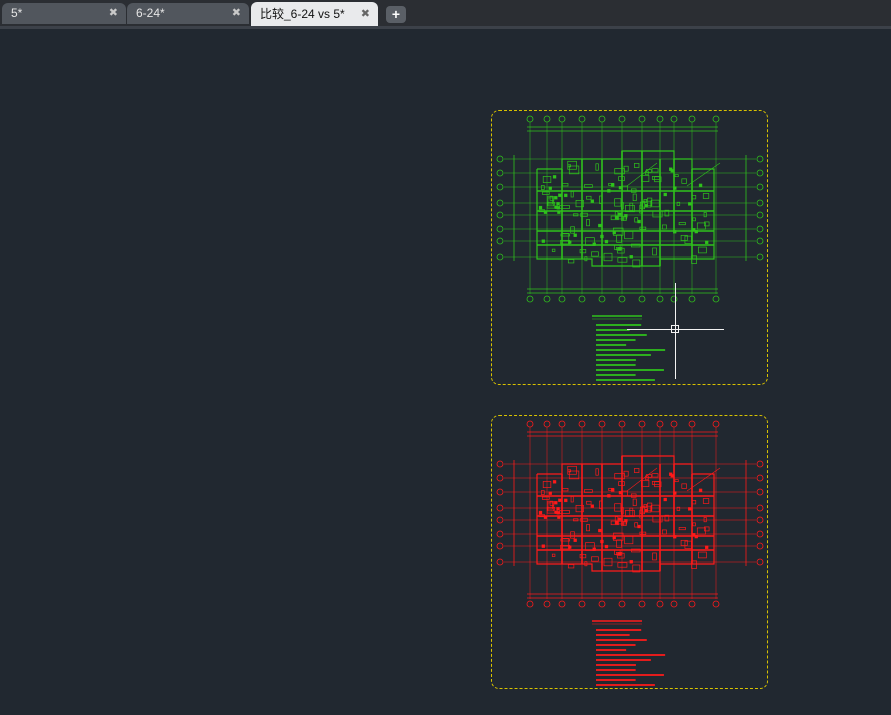 The width and height of the screenshot is (891, 715). I want to click on tab-label: 6-24*, so click(150, 13).